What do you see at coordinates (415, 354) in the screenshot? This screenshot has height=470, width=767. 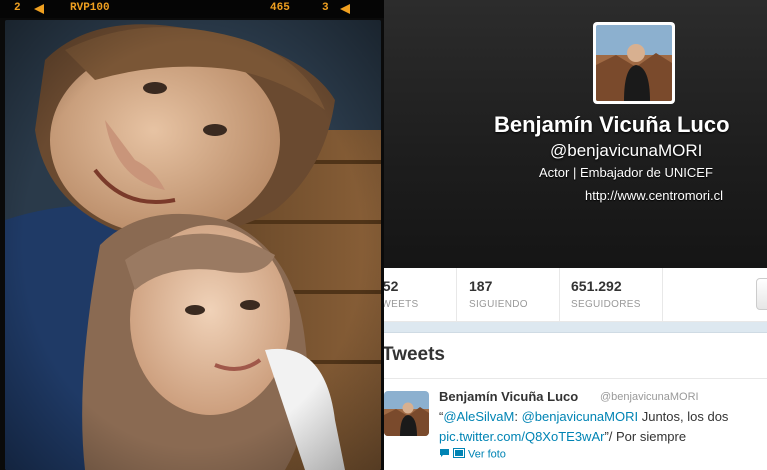 I see `tweets-heading: Tweets` at bounding box center [415, 354].